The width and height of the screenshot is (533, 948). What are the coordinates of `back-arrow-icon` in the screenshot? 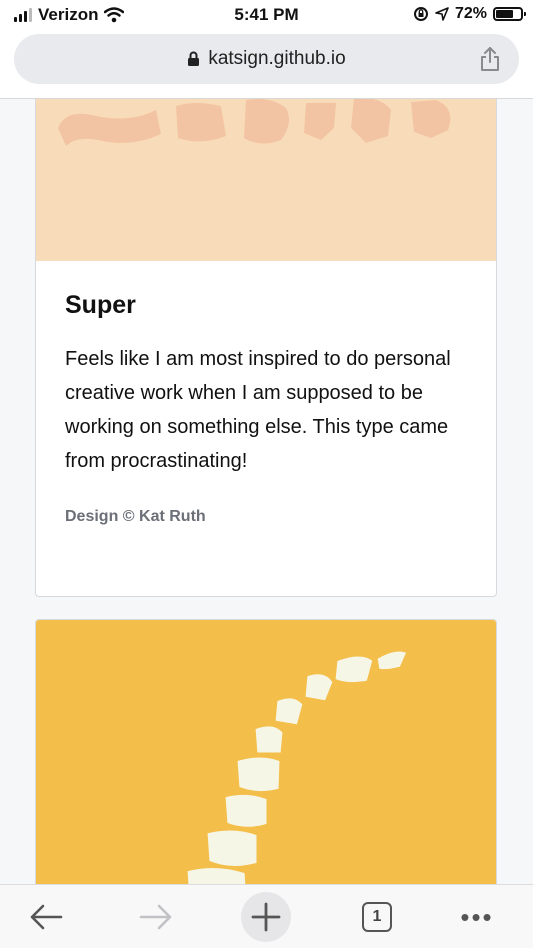 It's located at (46, 917).